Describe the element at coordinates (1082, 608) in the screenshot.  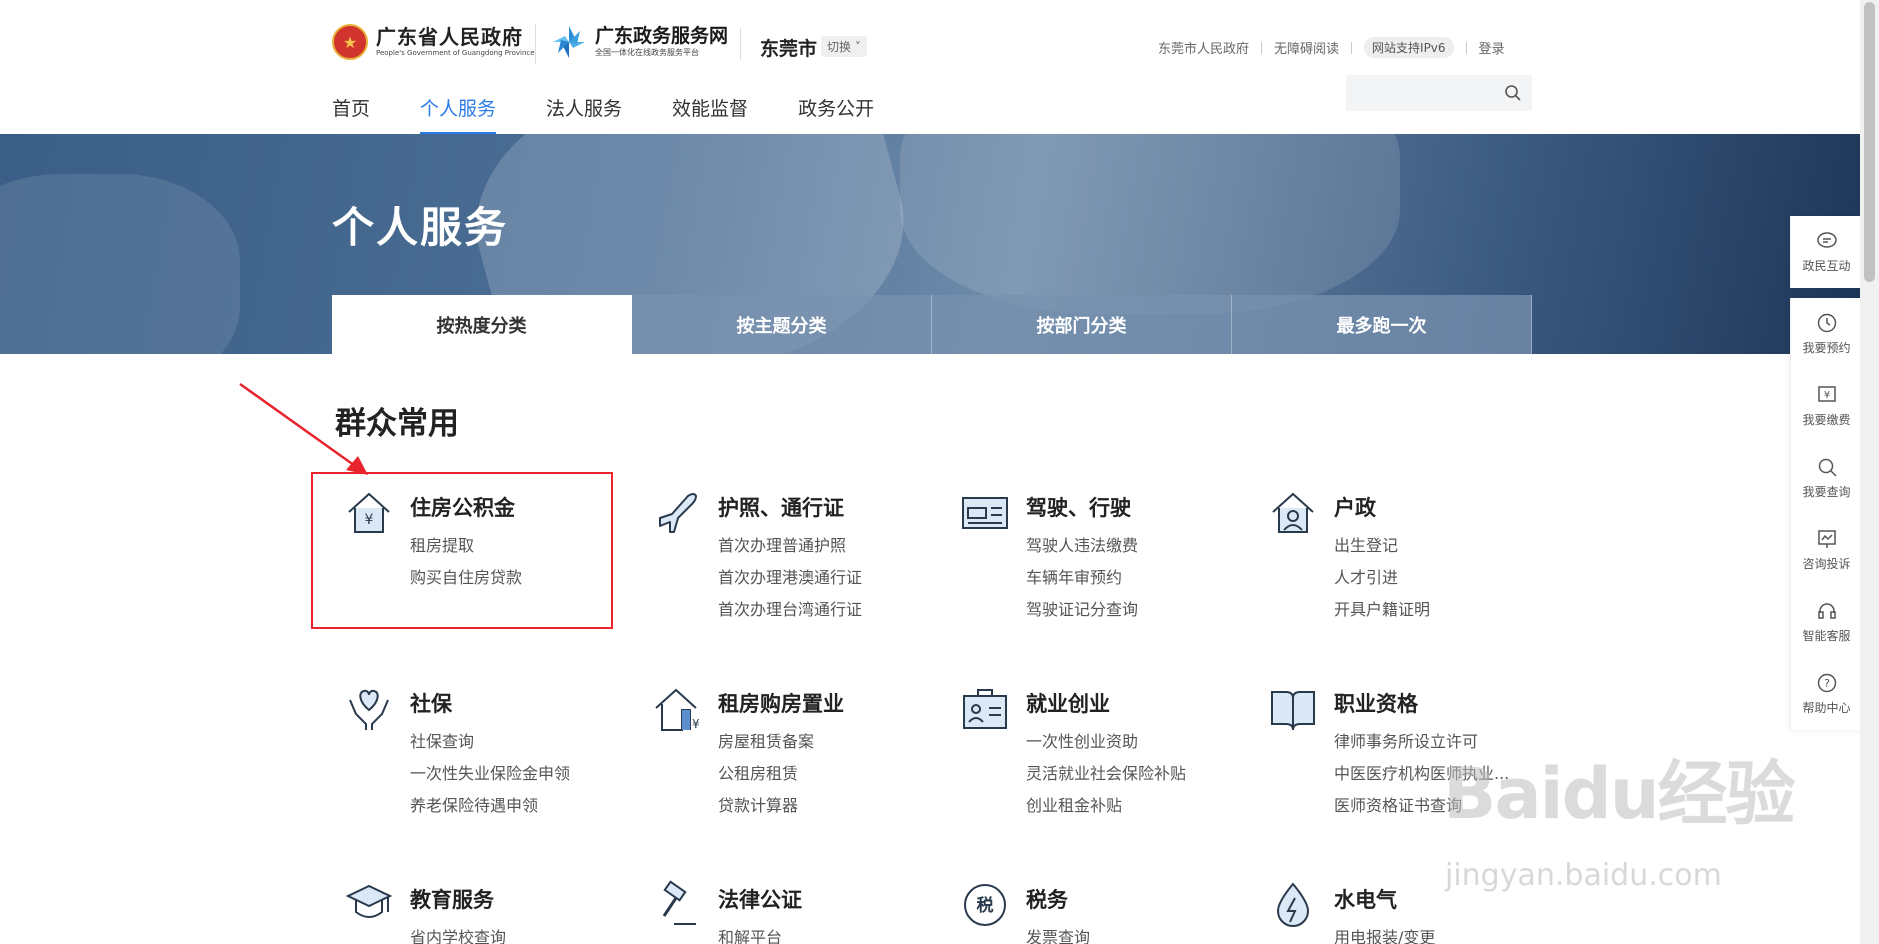
I see `service-link: 驾驶证记分查询` at that location.